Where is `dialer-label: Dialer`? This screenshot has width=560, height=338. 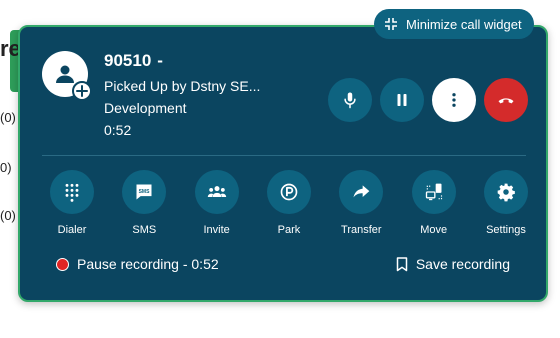 dialer-label: Dialer is located at coordinates (72, 230).